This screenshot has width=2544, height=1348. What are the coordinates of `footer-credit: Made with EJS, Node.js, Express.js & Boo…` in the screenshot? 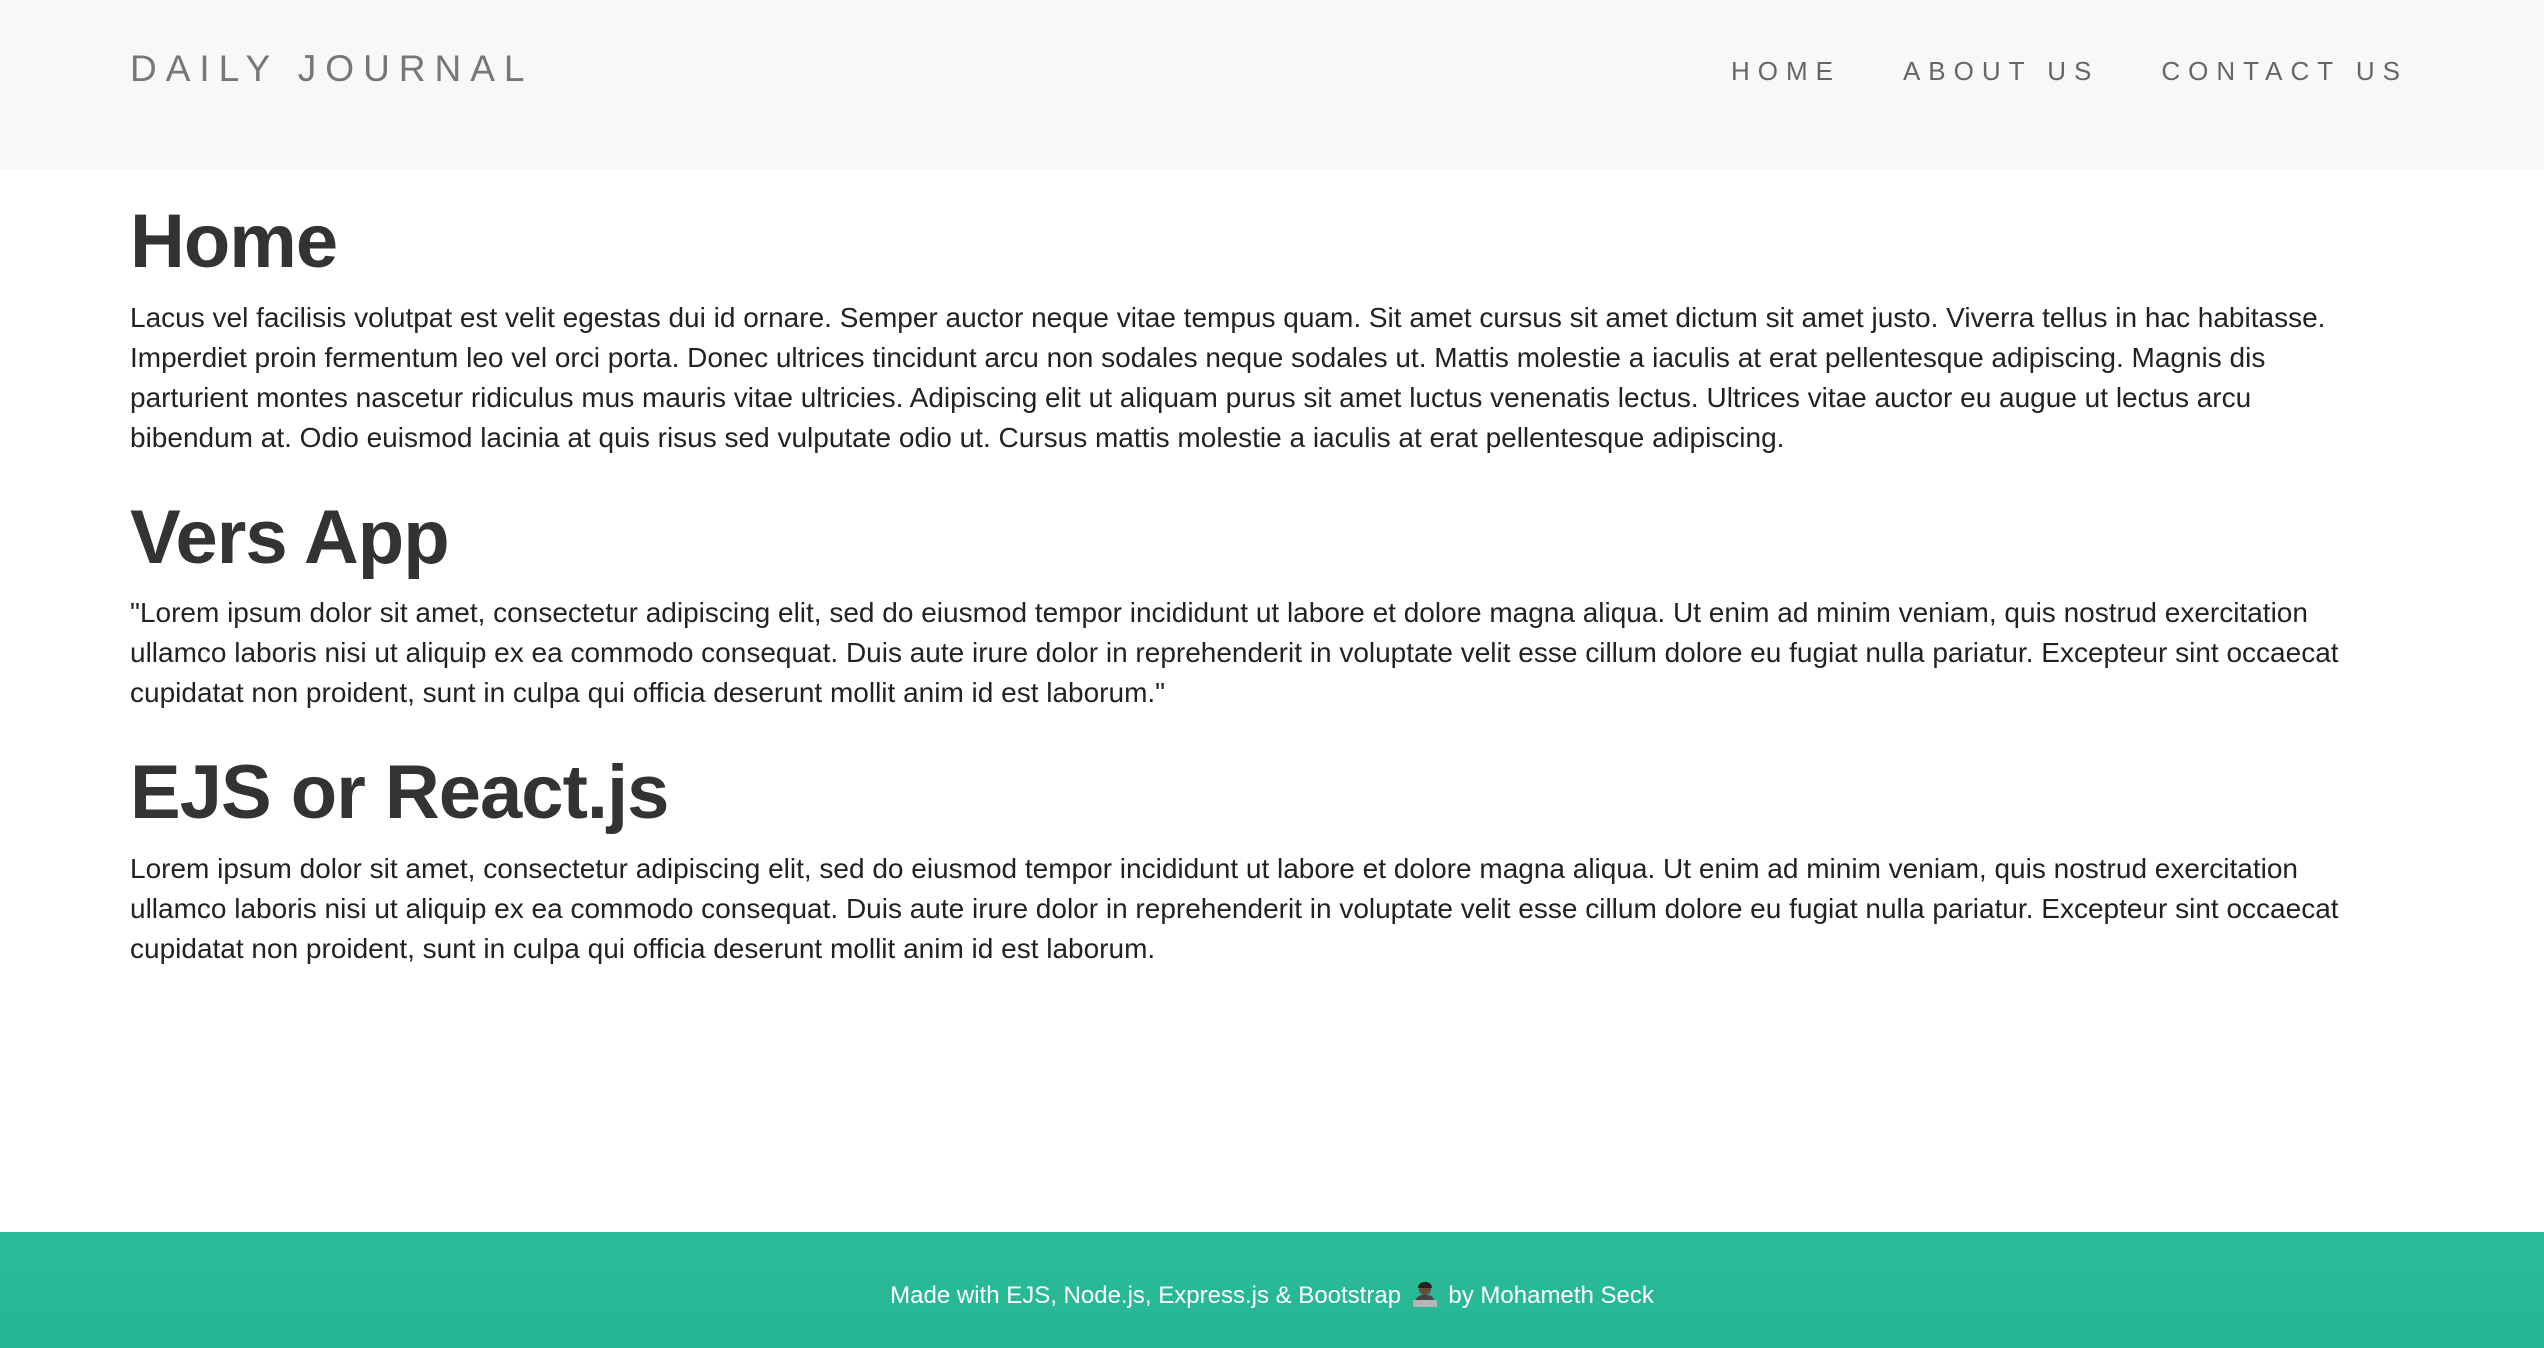 It's located at (1272, 1296).